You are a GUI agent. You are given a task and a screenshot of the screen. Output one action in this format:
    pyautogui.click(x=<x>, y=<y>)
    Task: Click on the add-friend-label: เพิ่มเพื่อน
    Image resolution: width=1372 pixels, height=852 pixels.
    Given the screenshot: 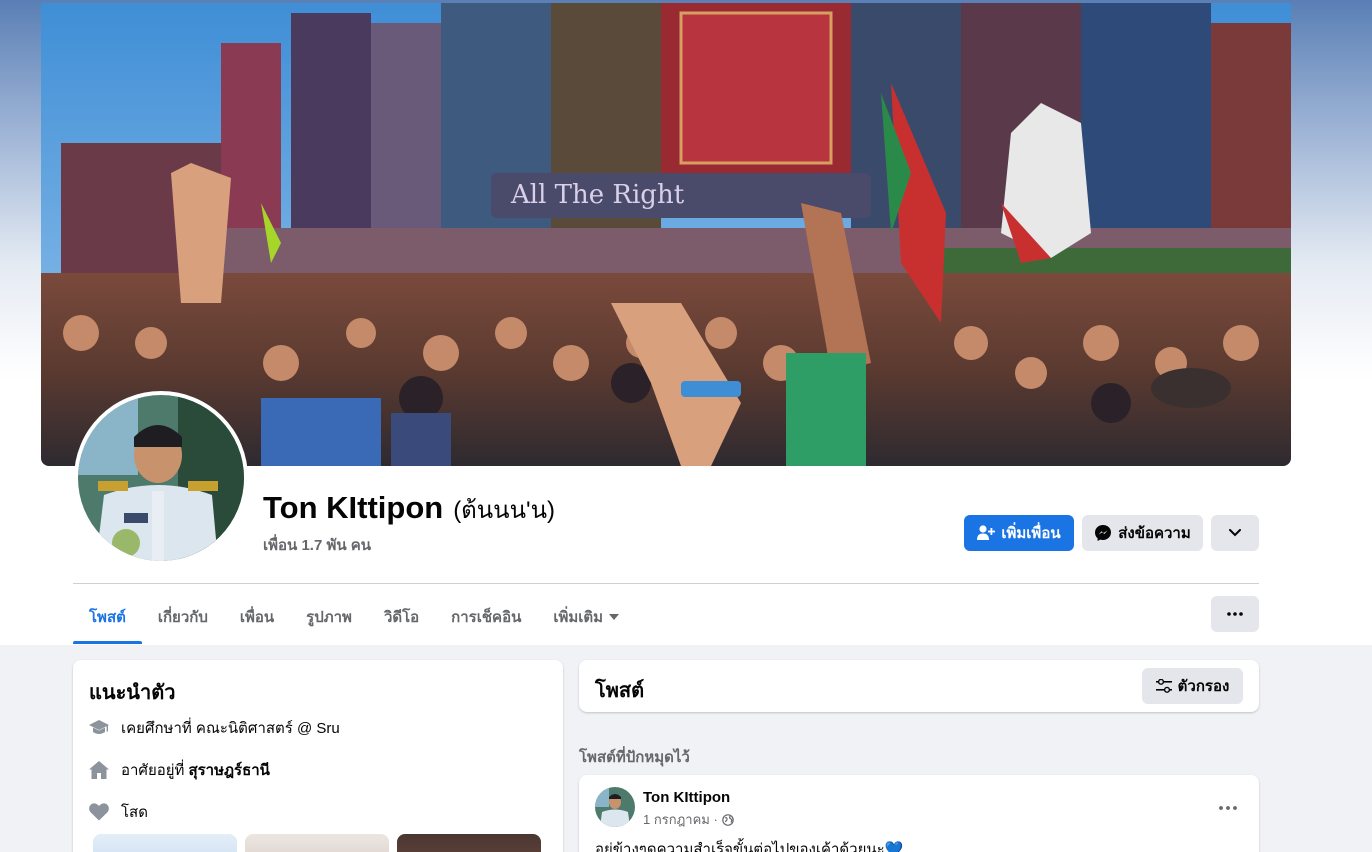 What is the action you would take?
    pyautogui.click(x=1031, y=533)
    